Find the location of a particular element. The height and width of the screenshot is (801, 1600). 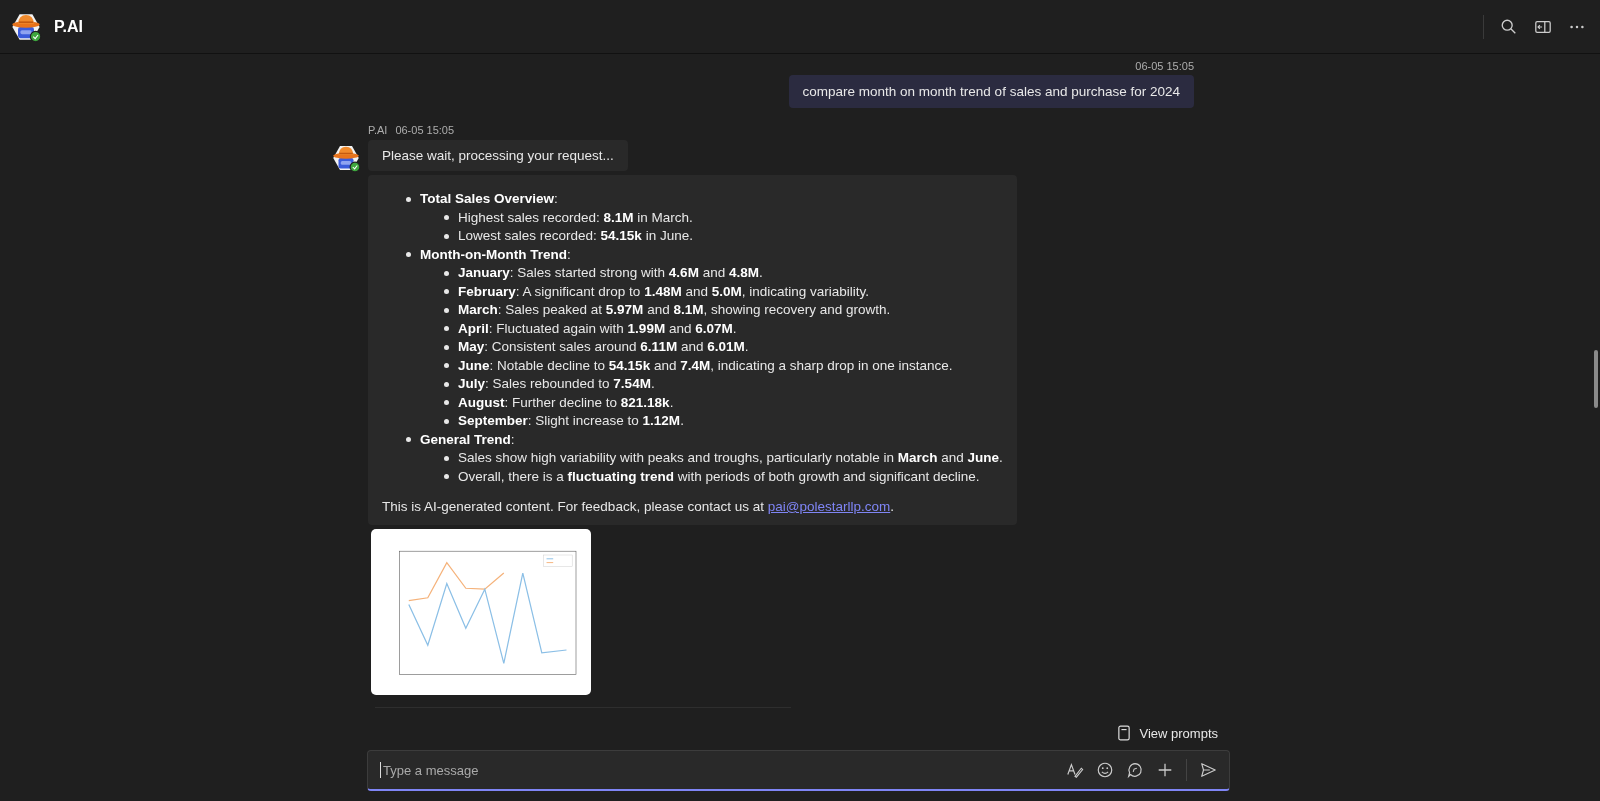

disclaimer-text: This is AI-generated content. For feedback, please contact us at pai@polestarllp.com. is located at coordinates (638, 507).